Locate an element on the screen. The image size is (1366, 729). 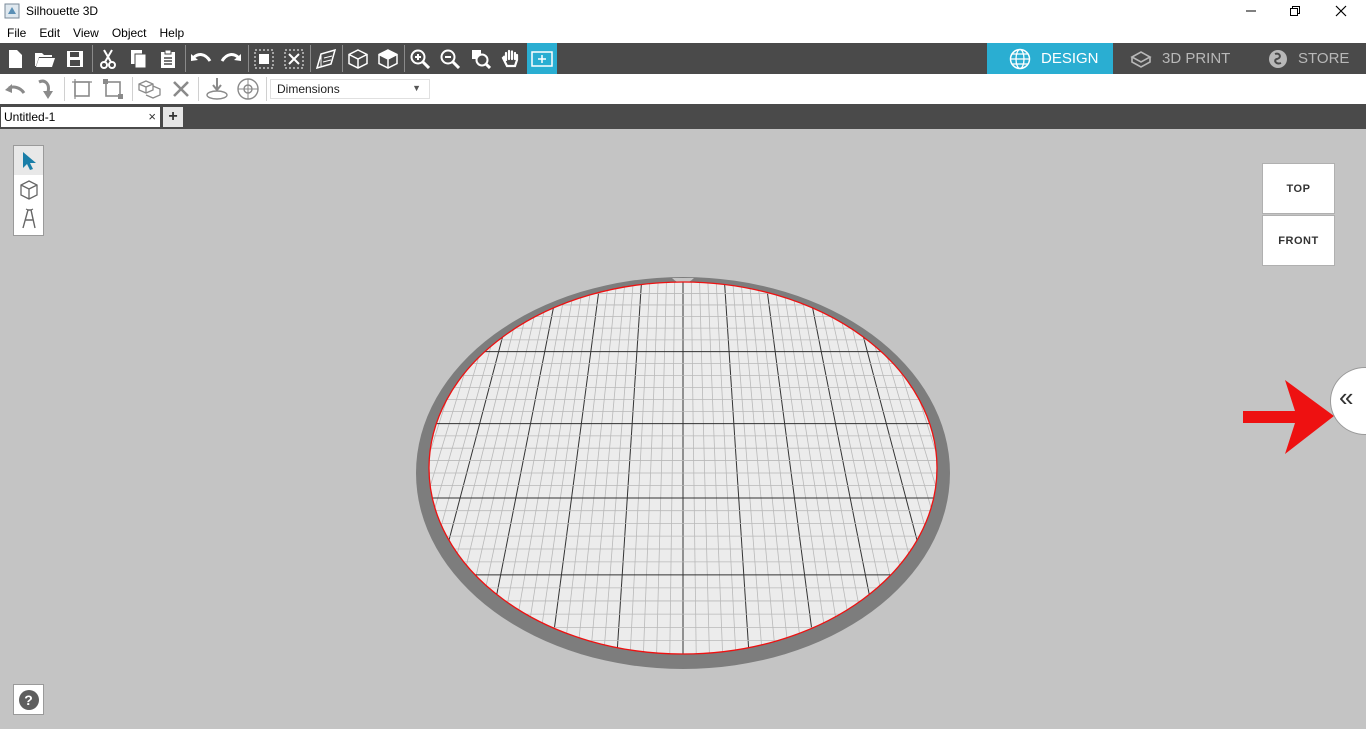
help-icon: ? is located at coordinates (28, 699).